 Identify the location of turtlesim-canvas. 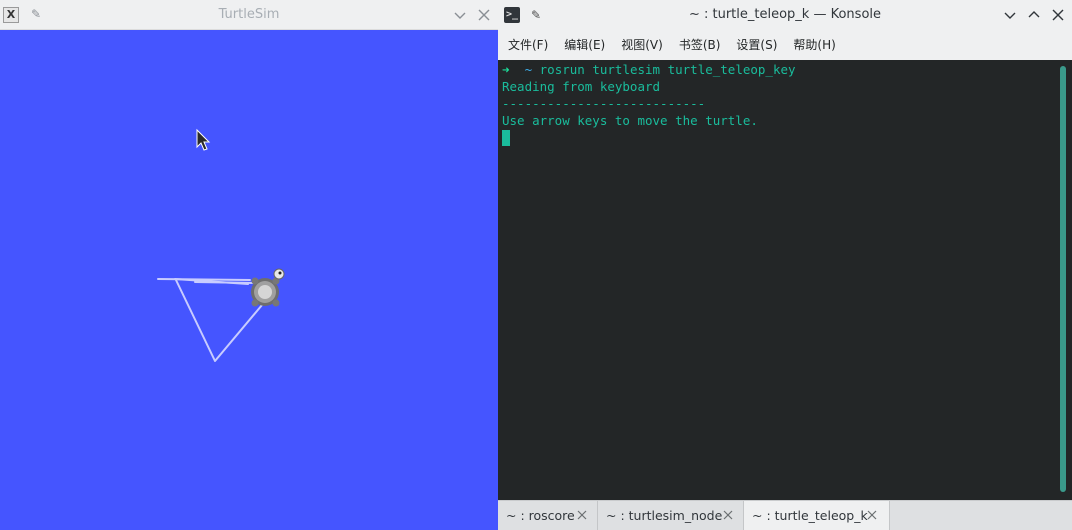
(221, 245).